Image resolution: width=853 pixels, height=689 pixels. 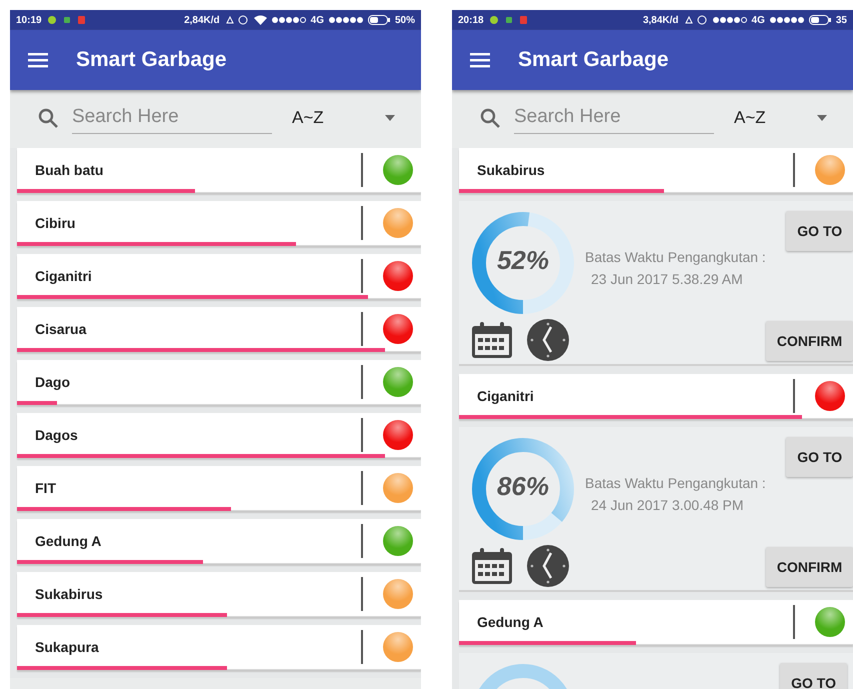 What do you see at coordinates (67, 647) in the screenshot?
I see `location-name: Sukapura` at bounding box center [67, 647].